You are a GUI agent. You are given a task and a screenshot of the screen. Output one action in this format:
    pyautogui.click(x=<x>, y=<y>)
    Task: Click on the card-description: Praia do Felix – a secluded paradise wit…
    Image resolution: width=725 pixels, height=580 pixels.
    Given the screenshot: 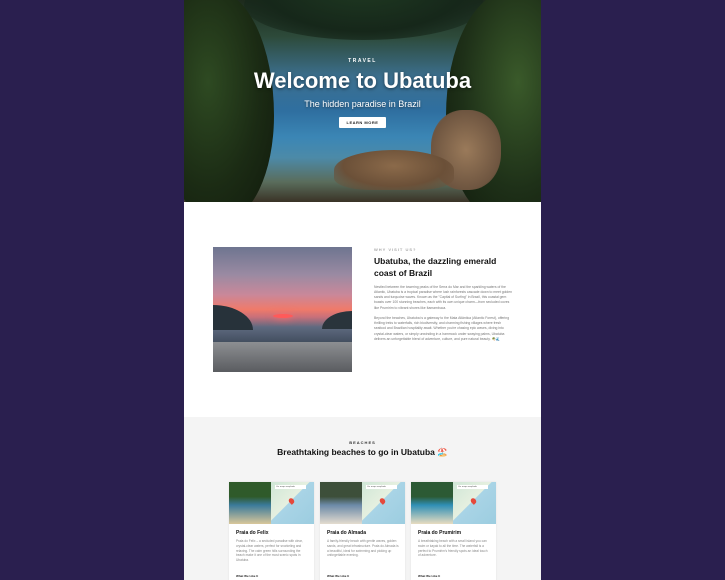 What is the action you would take?
    pyautogui.click(x=269, y=551)
    